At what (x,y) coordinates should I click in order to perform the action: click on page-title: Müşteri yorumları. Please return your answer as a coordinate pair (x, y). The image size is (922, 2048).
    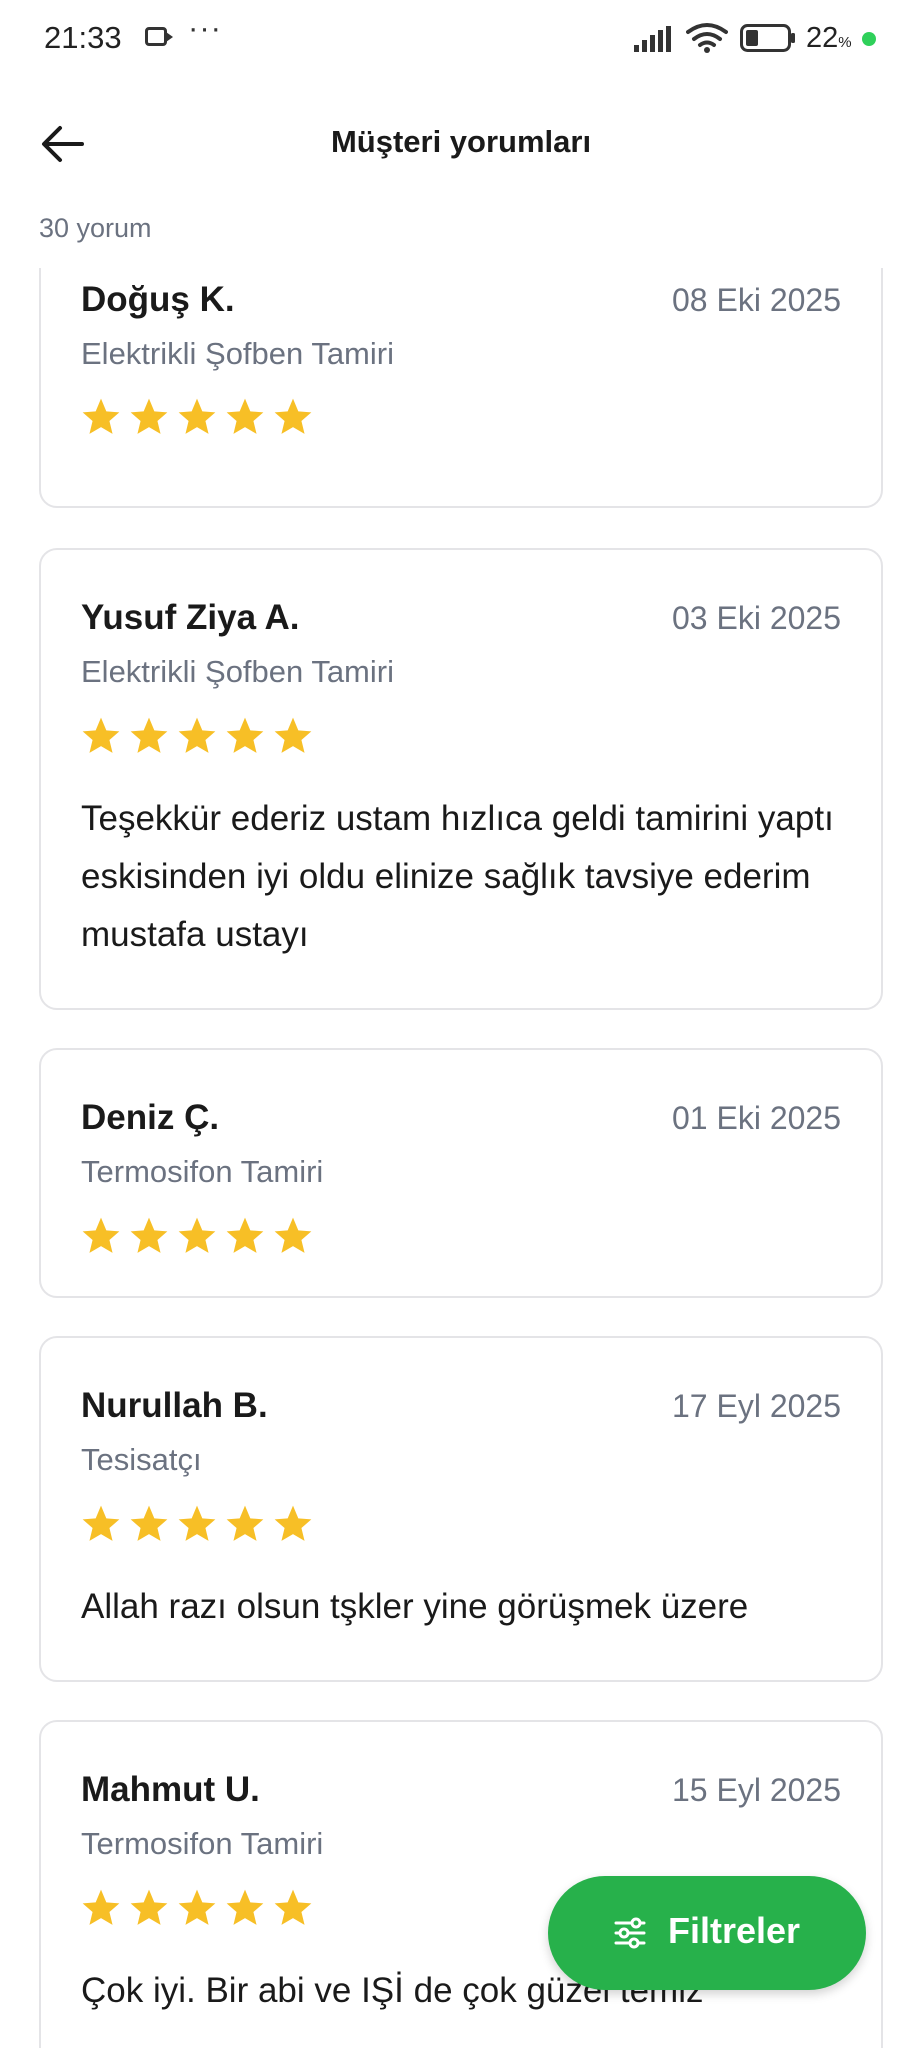
    Looking at the image, I should click on (461, 141).